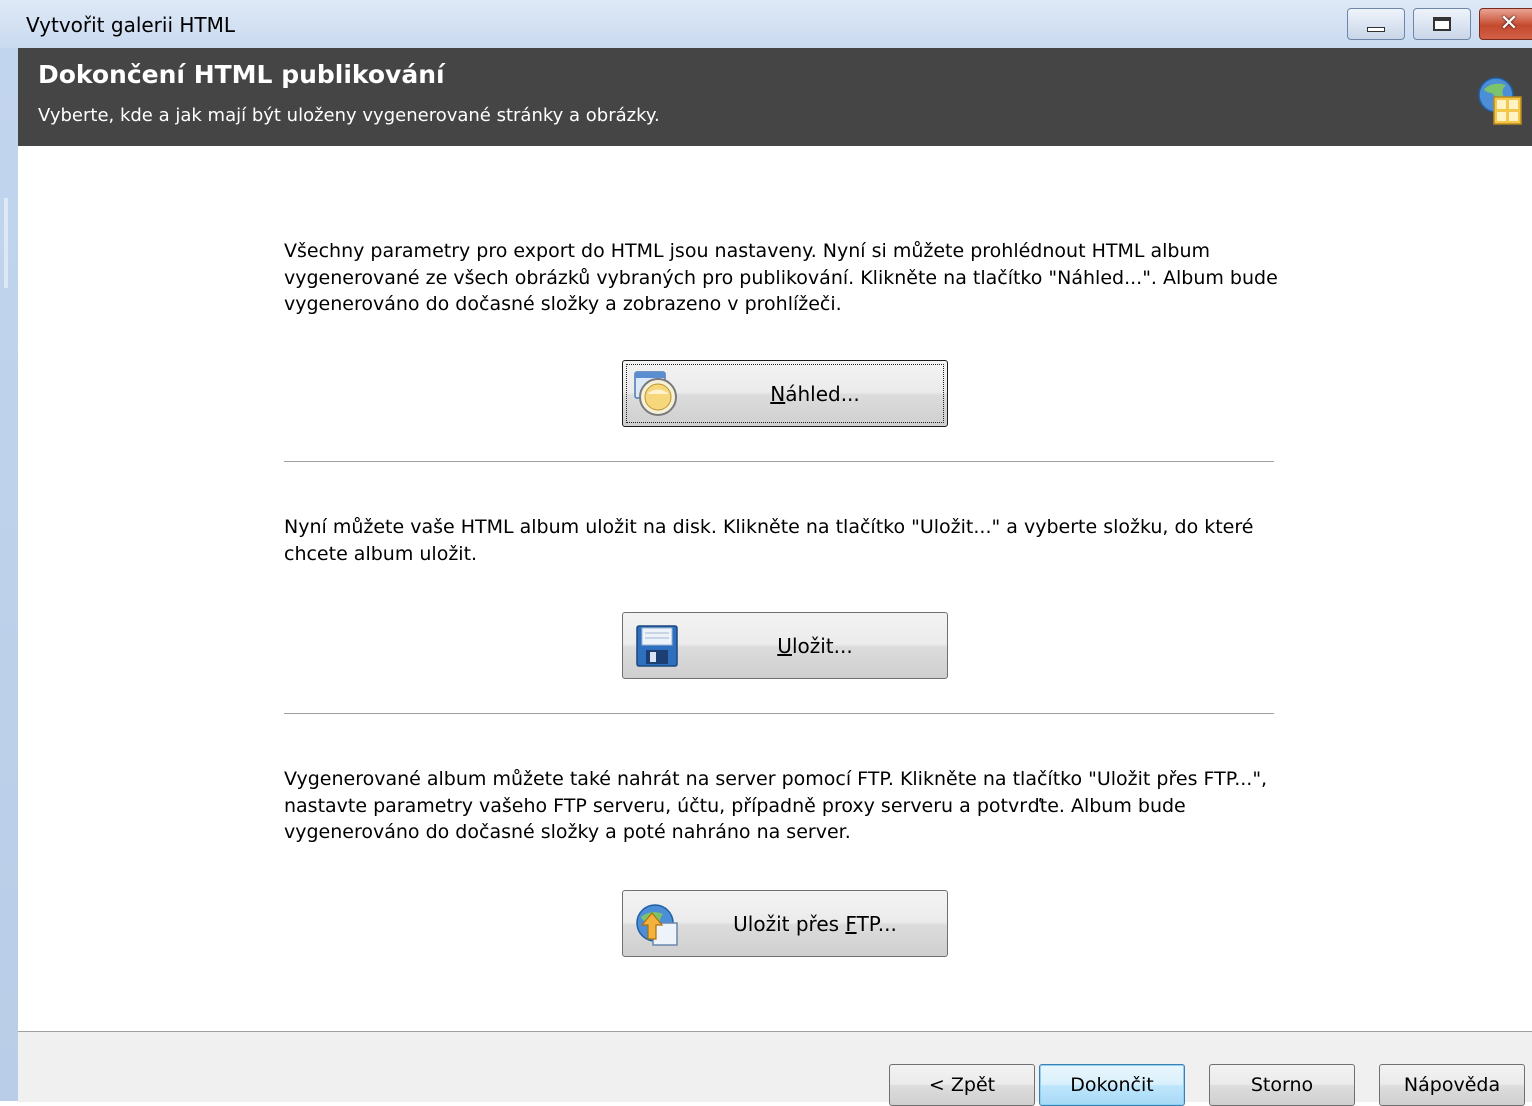 This screenshot has width=1532, height=1106. Describe the element at coordinates (778, 394) in the screenshot. I see `preview-accelerator: N` at that location.